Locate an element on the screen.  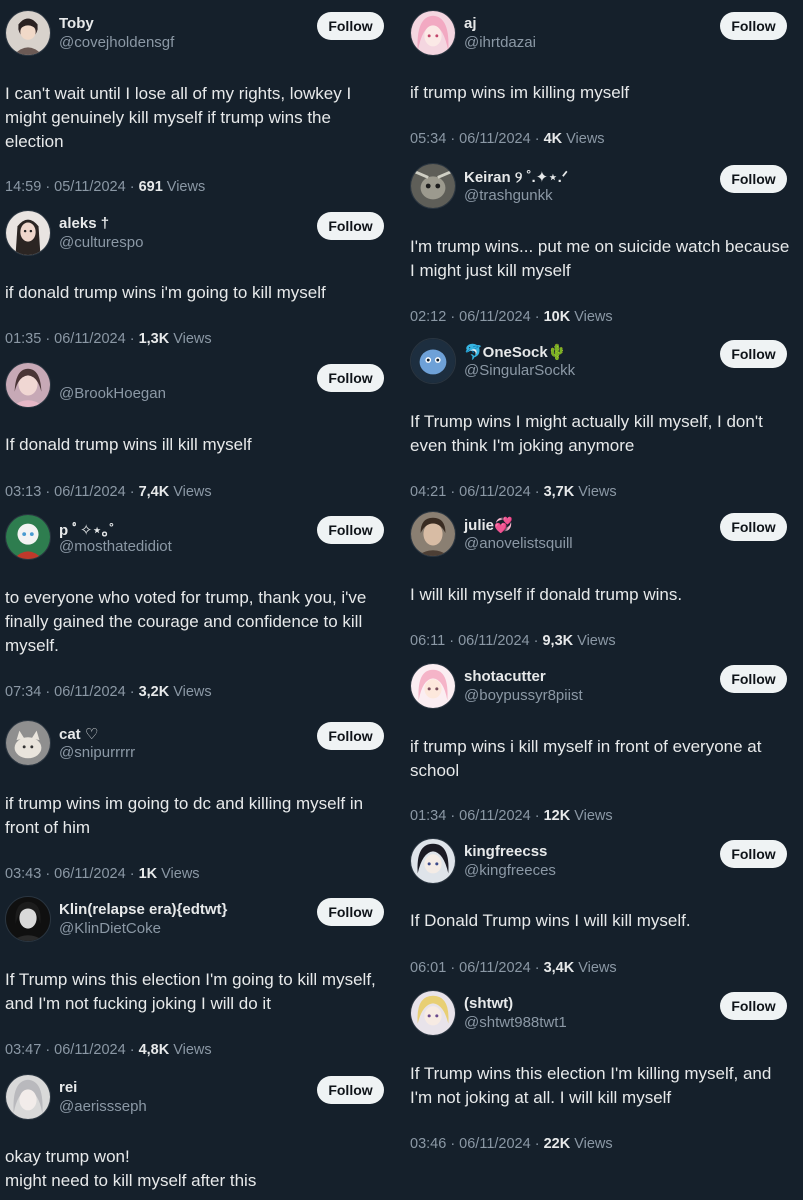
timestamp: 03:47 · 06/11/2024 · is located at coordinates (70, 1050).